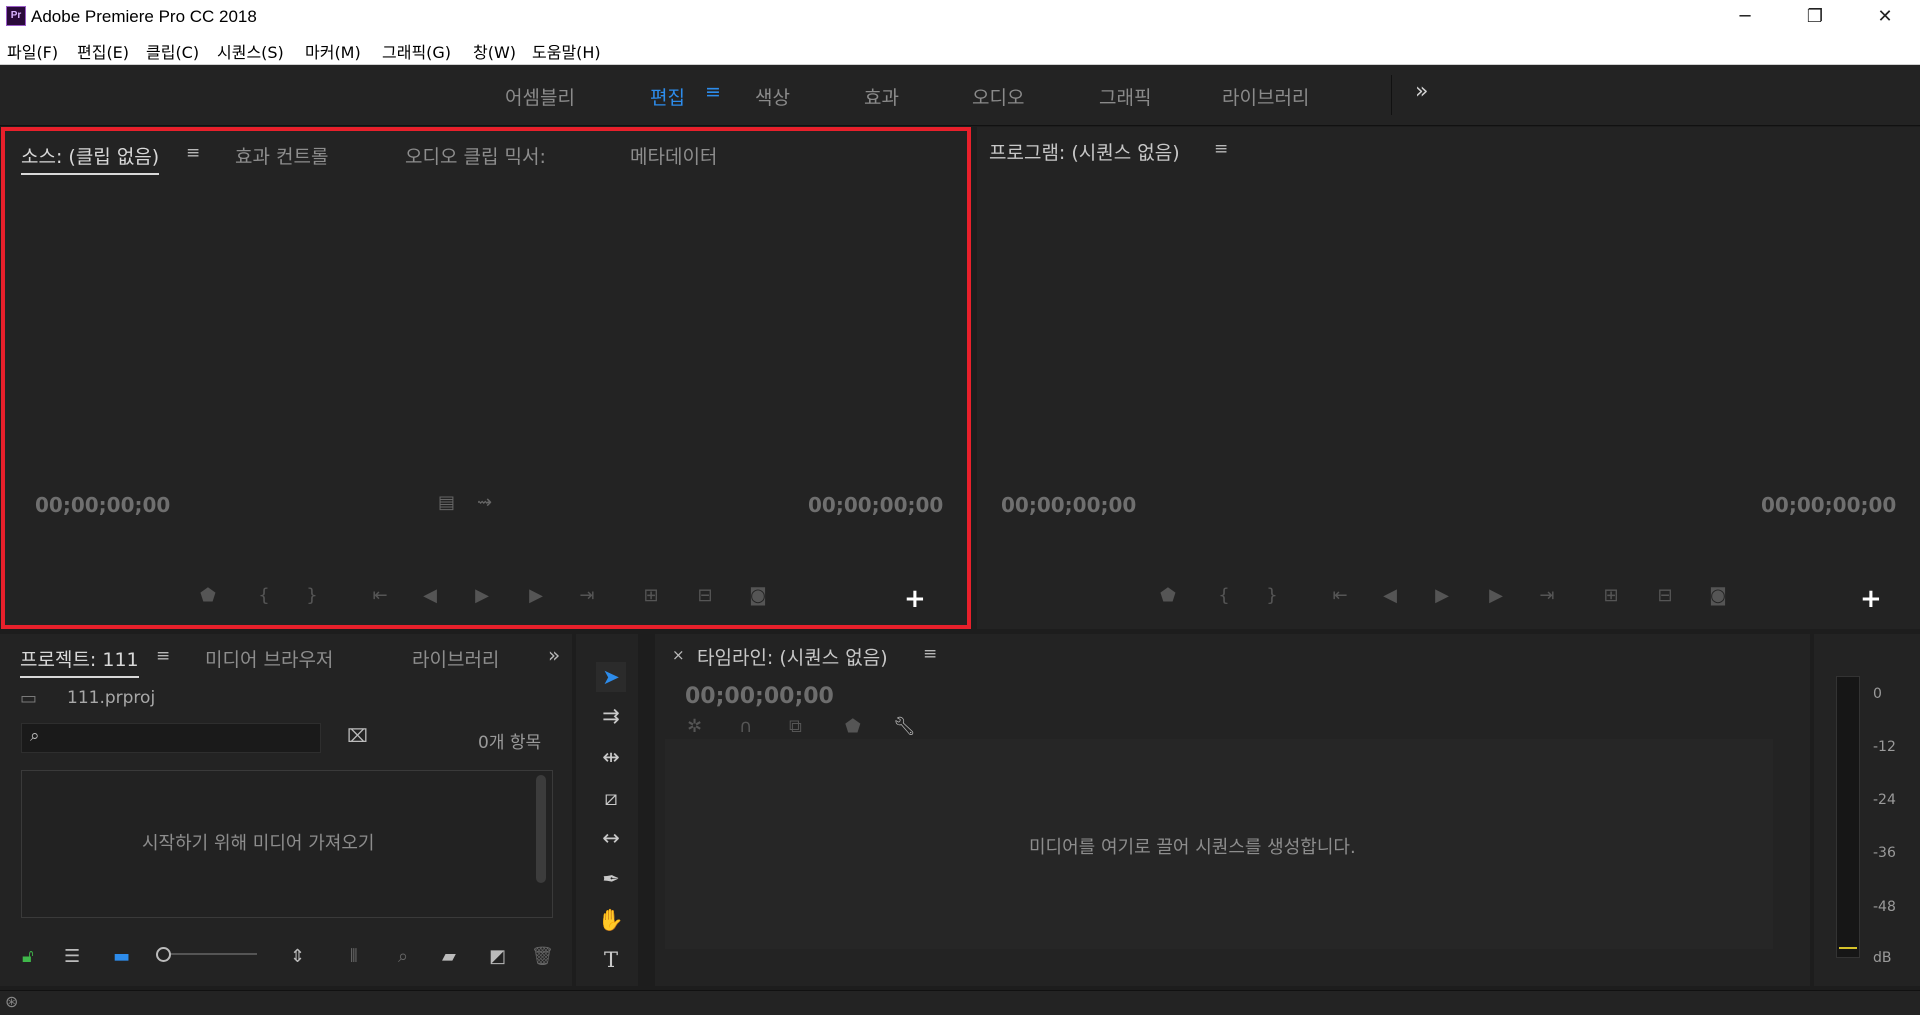 This screenshot has width=1920, height=1015. Describe the element at coordinates (930, 654) in the screenshot. I see `timeline-menu-icon: ≡` at that location.